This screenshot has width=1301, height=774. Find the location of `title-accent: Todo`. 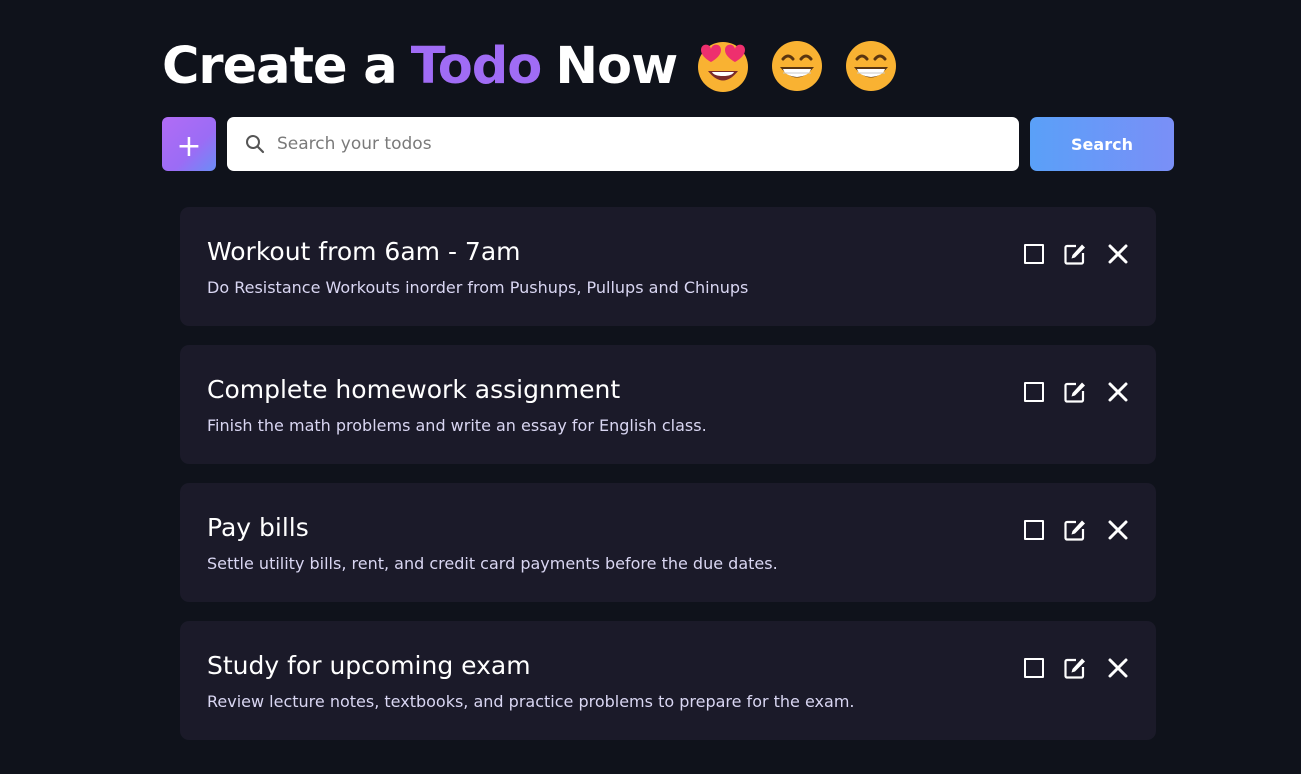

title-accent: Todo is located at coordinates (476, 66).